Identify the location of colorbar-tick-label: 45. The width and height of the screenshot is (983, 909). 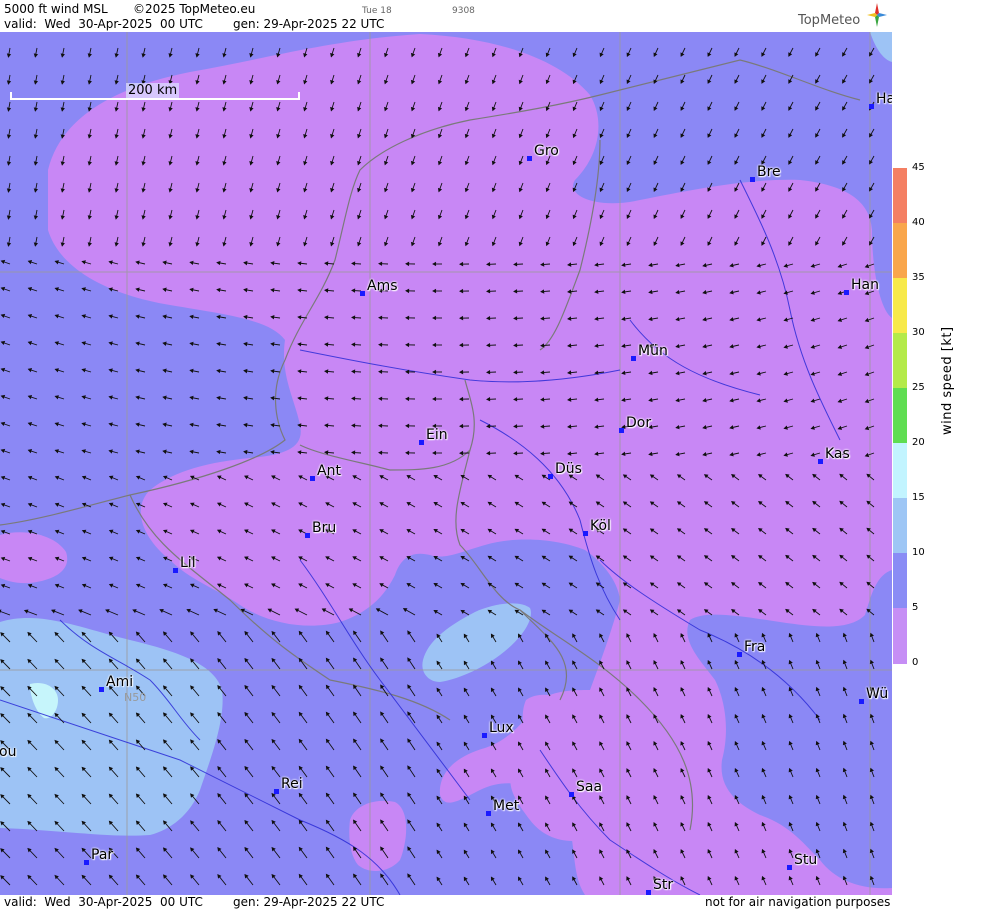
(918, 167).